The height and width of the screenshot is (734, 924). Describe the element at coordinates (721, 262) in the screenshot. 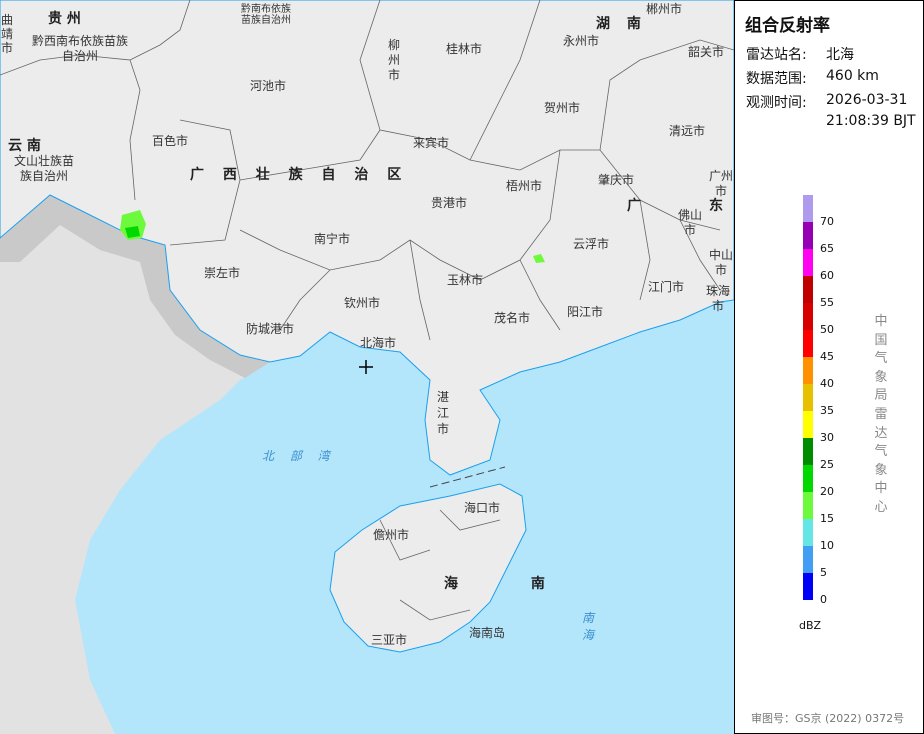

I see `city-label: 中山市` at that location.